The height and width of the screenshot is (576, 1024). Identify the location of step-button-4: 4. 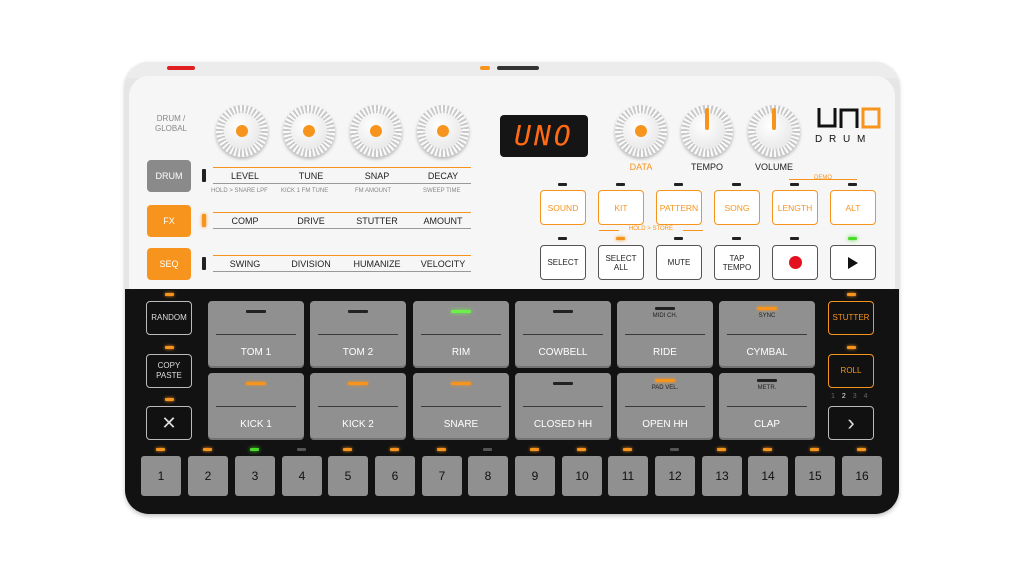
(302, 476).